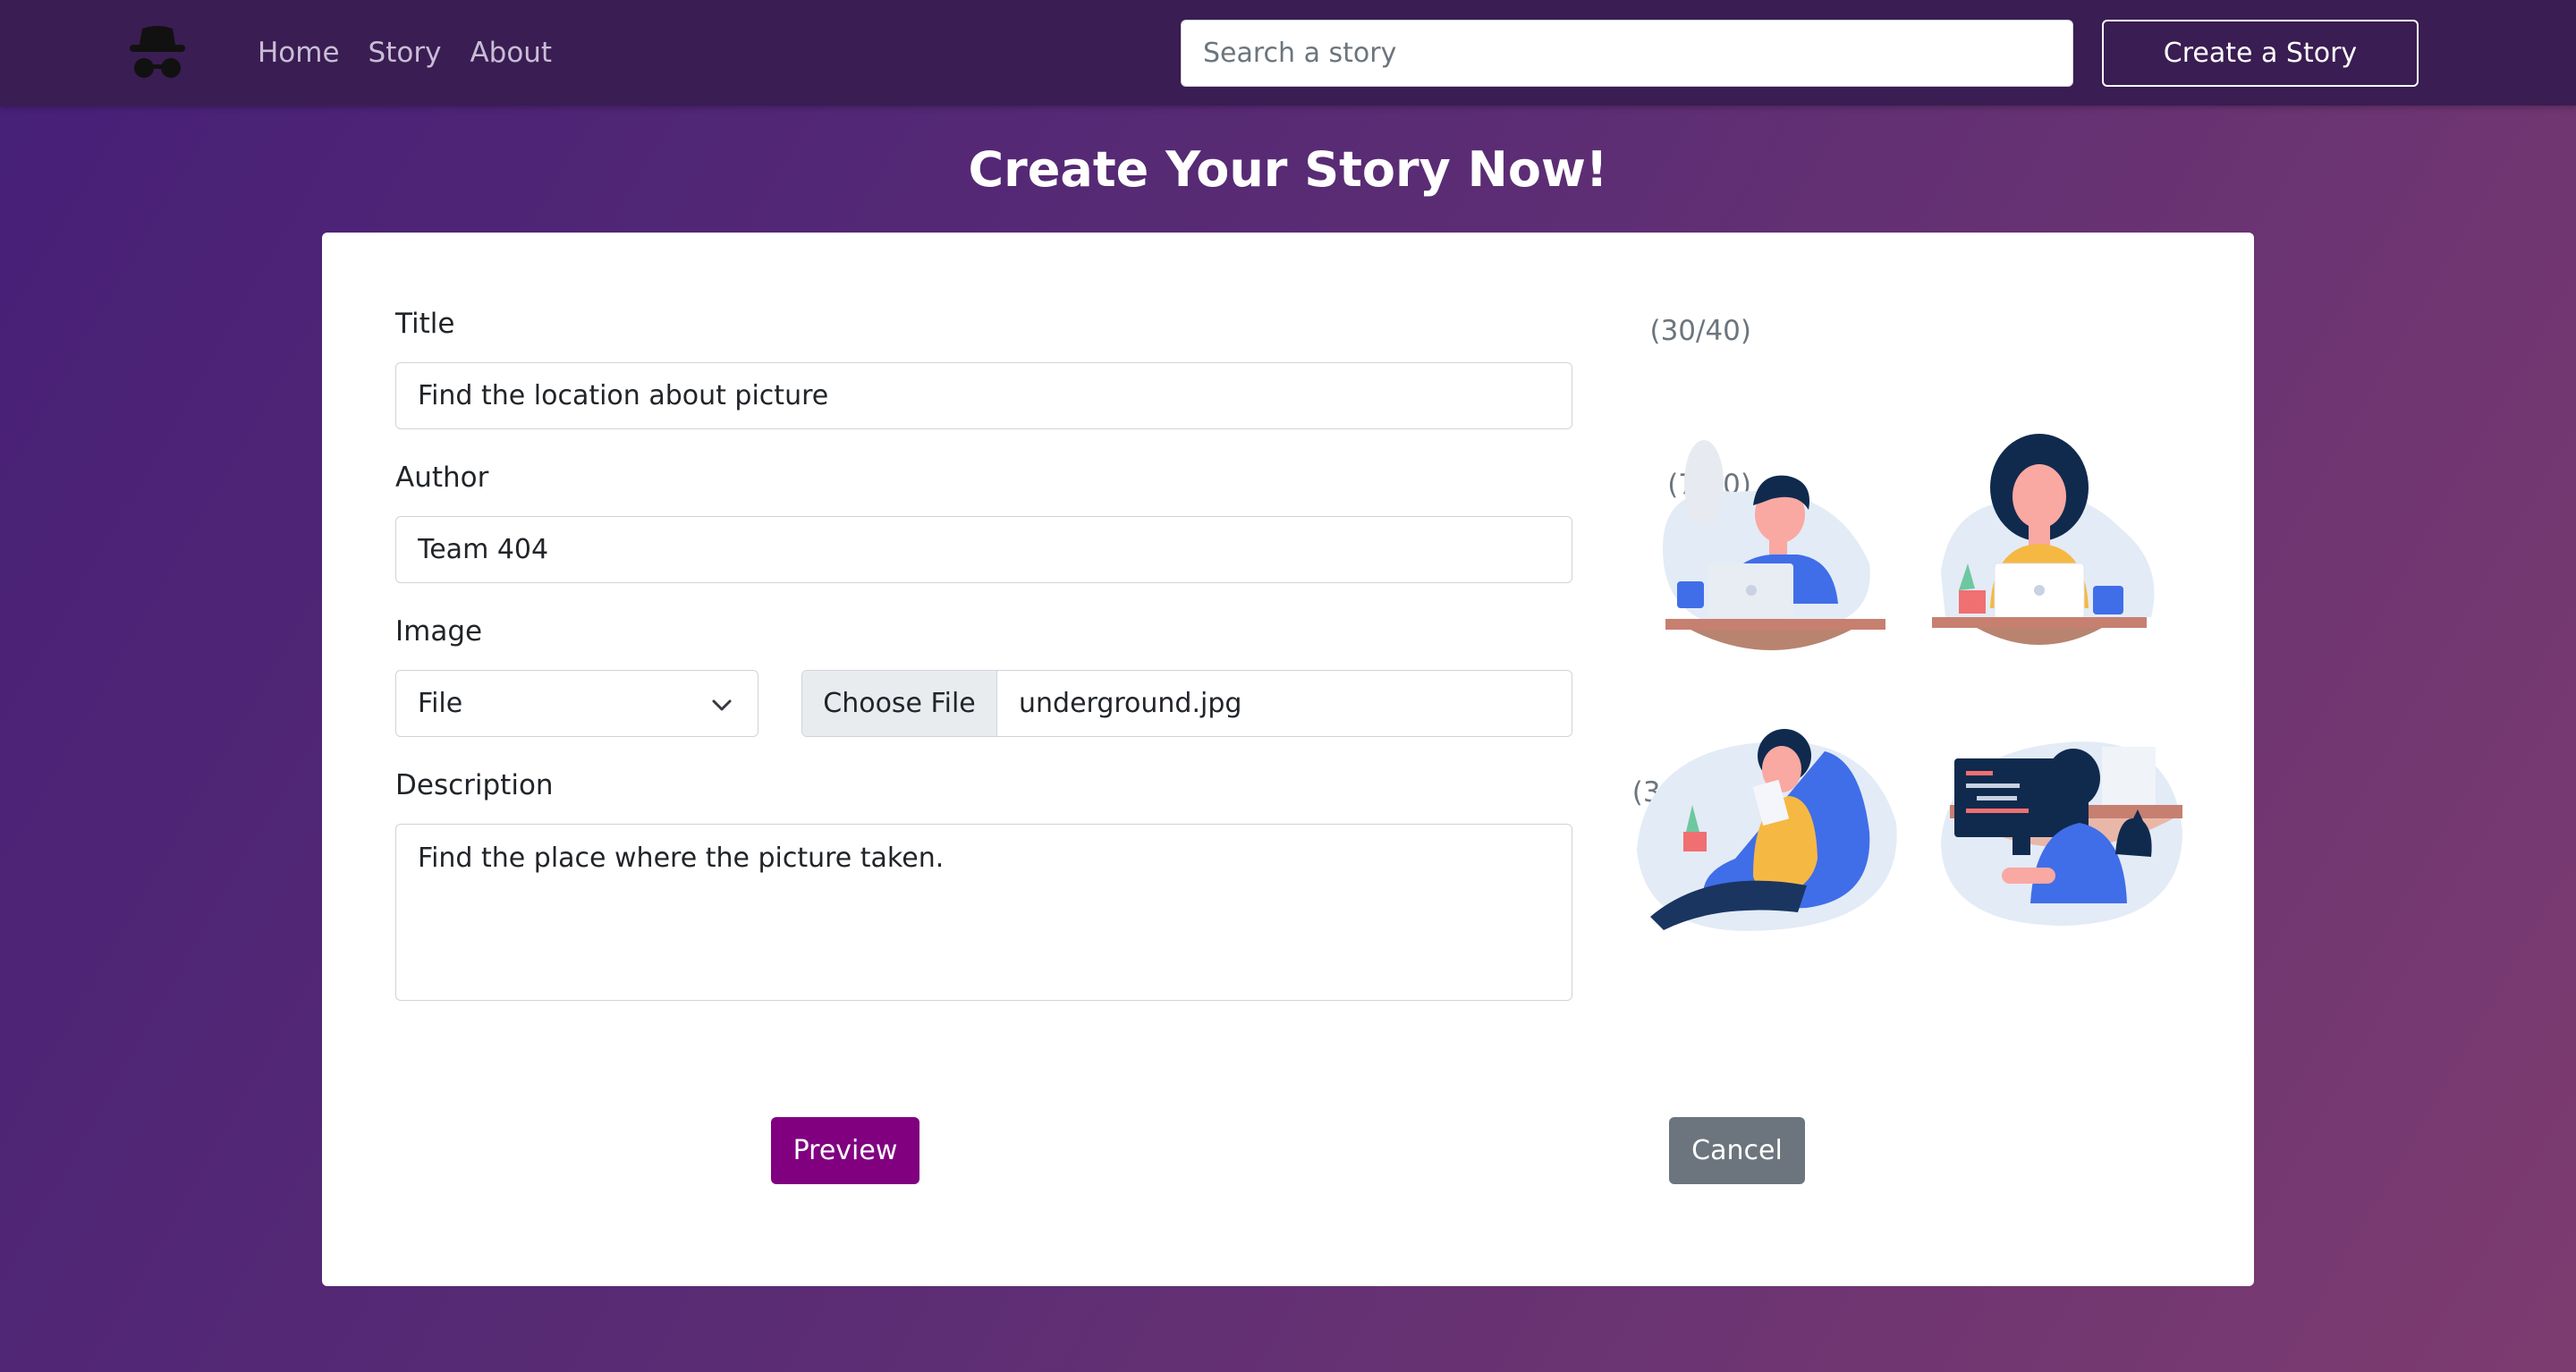 The height and width of the screenshot is (1372, 2576). I want to click on author-input, so click(983, 549).